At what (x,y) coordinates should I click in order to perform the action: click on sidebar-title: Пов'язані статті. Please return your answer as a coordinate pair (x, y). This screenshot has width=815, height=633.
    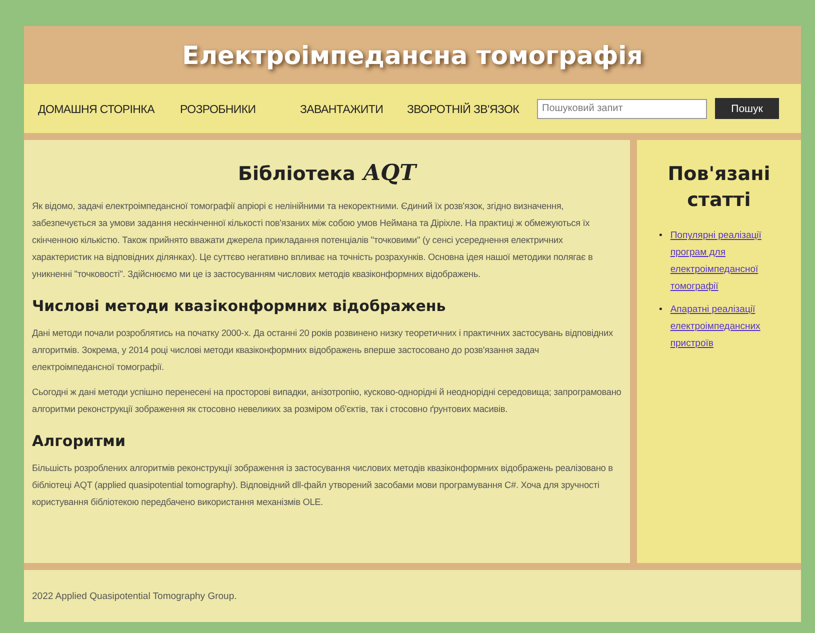
    Looking at the image, I should click on (719, 187).